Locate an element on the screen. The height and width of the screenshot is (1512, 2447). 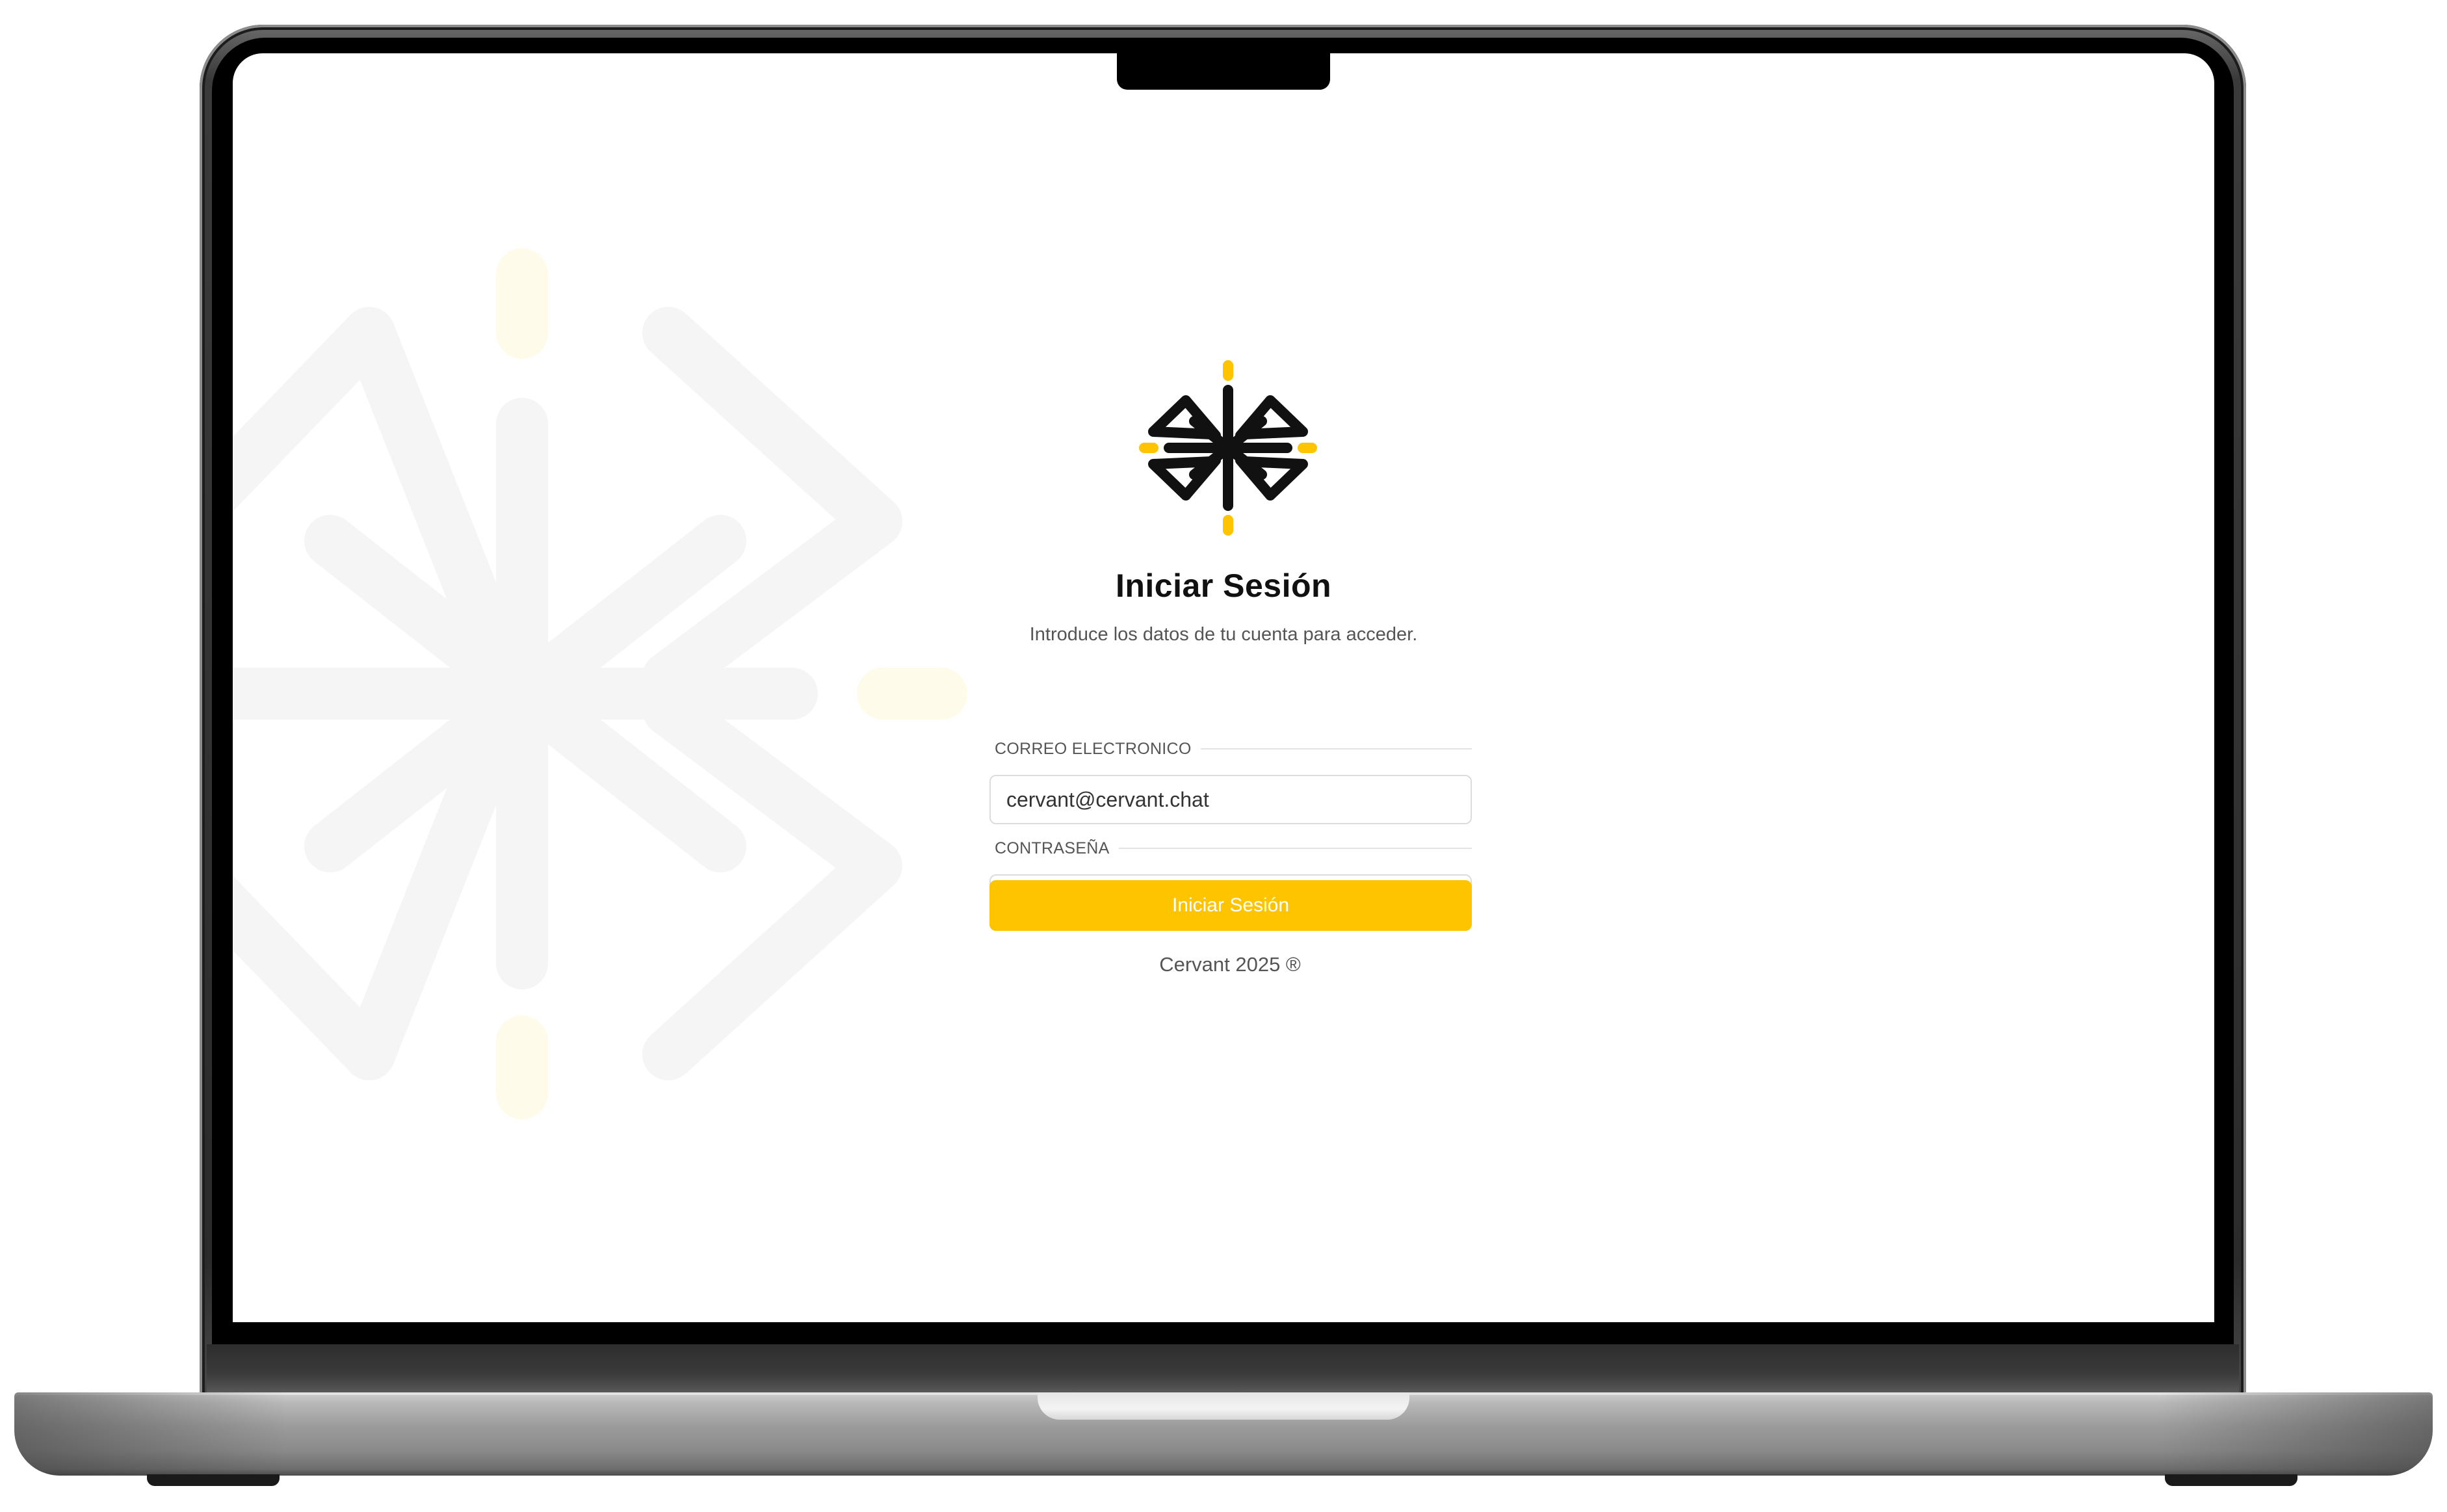
email-field is located at coordinates (1230, 799).